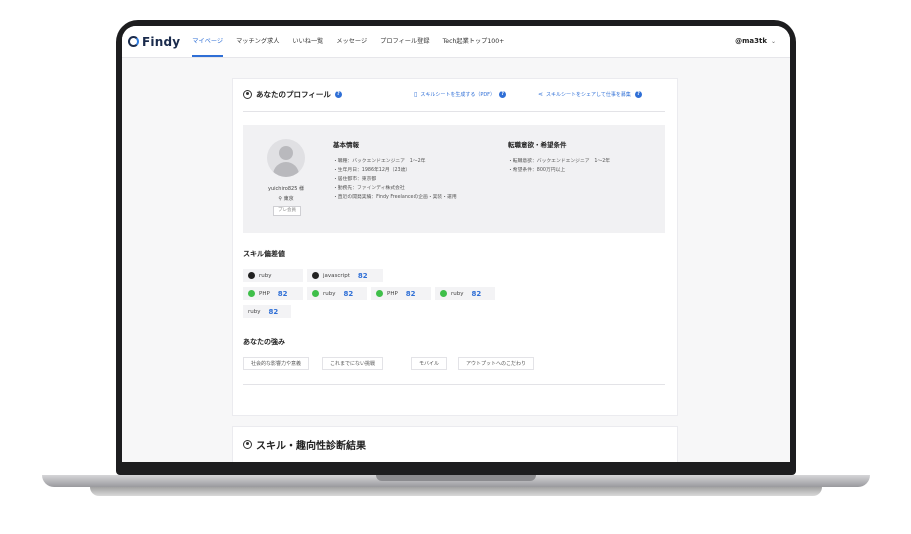  What do you see at coordinates (257, 41) in the screenshot?
I see `nav-matching-jobs: マッチング求人` at bounding box center [257, 41].